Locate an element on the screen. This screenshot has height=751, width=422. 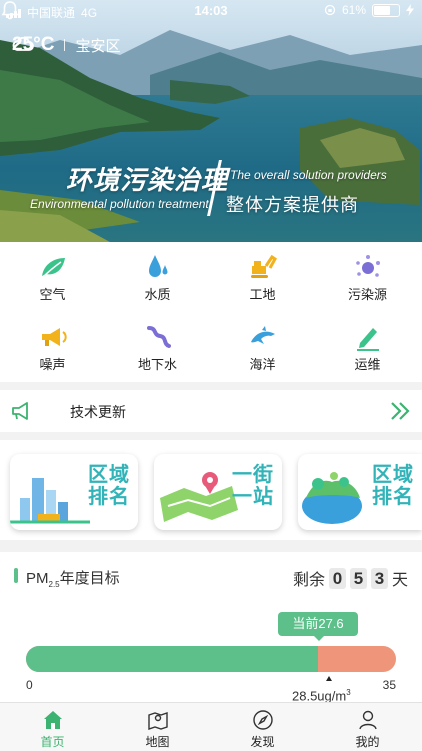
days-remaining: 剩余 0 5 3 天 is located at coordinates (350, 578).